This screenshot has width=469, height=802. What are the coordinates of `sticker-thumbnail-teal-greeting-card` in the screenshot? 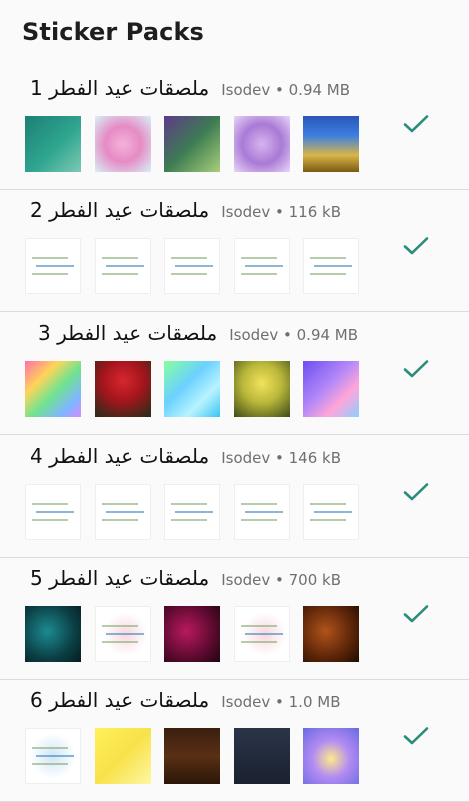 It's located at (53, 144).